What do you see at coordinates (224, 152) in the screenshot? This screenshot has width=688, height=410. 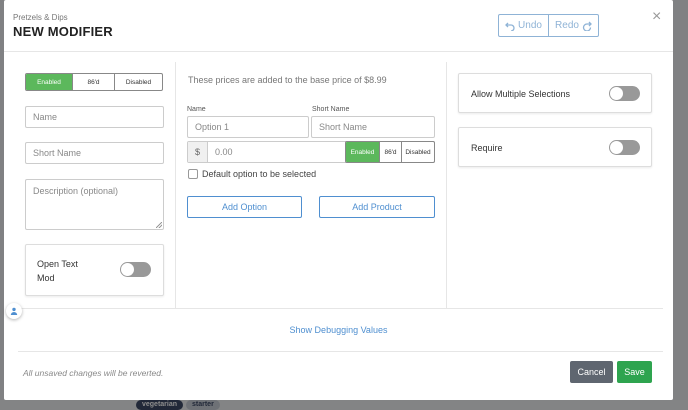 I see `price-value: 0.00` at bounding box center [224, 152].